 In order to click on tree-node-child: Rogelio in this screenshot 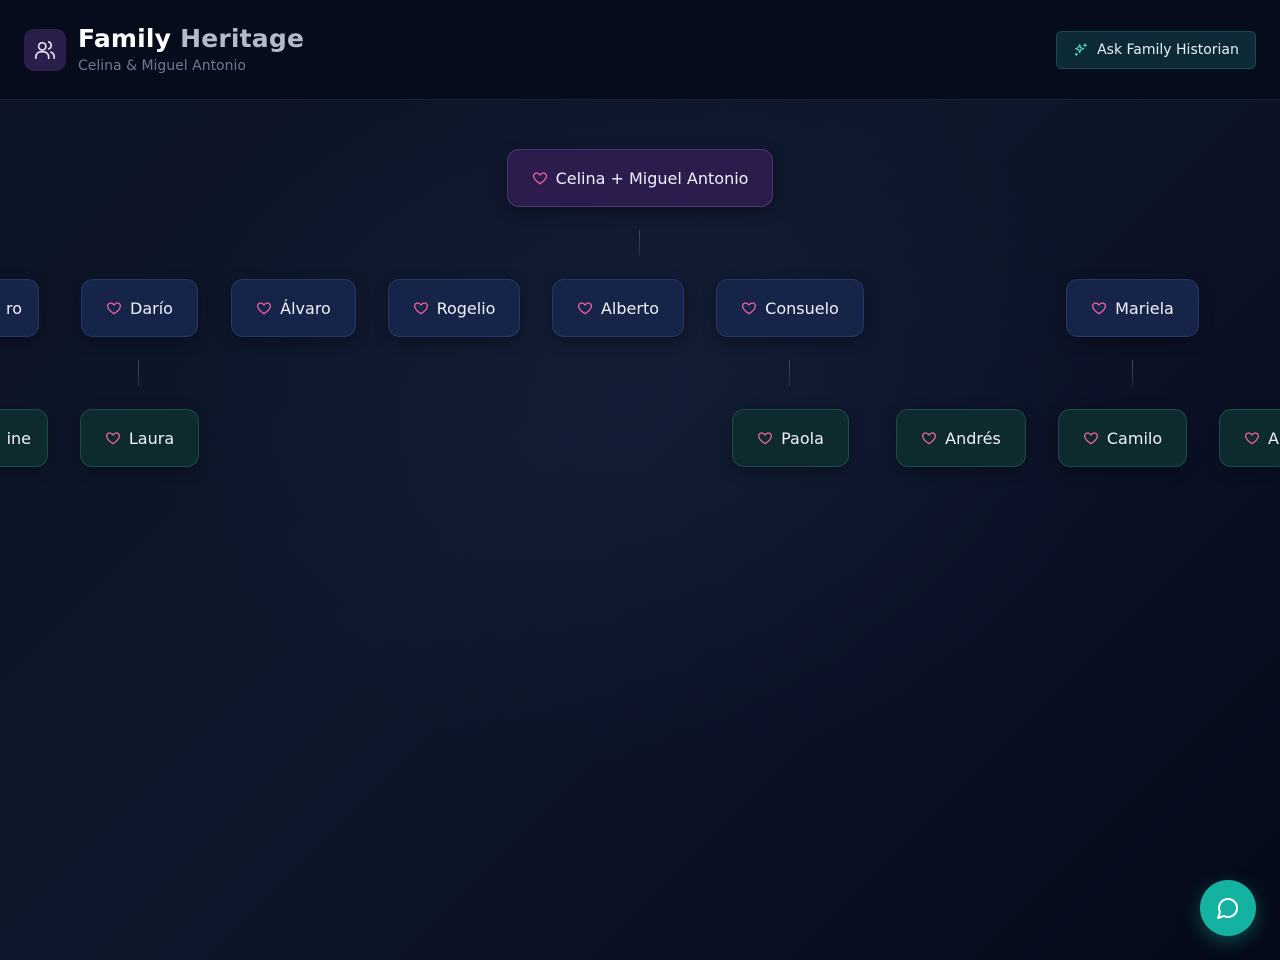, I will do `click(454, 308)`.